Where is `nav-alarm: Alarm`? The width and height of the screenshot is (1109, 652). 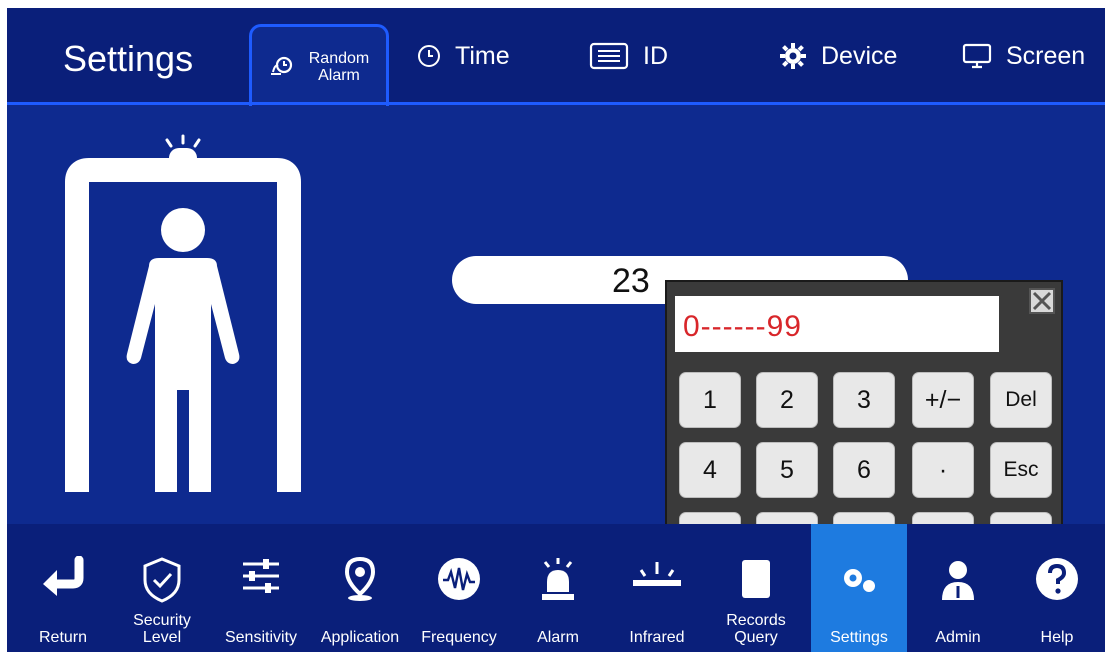 nav-alarm: Alarm is located at coordinates (558, 588).